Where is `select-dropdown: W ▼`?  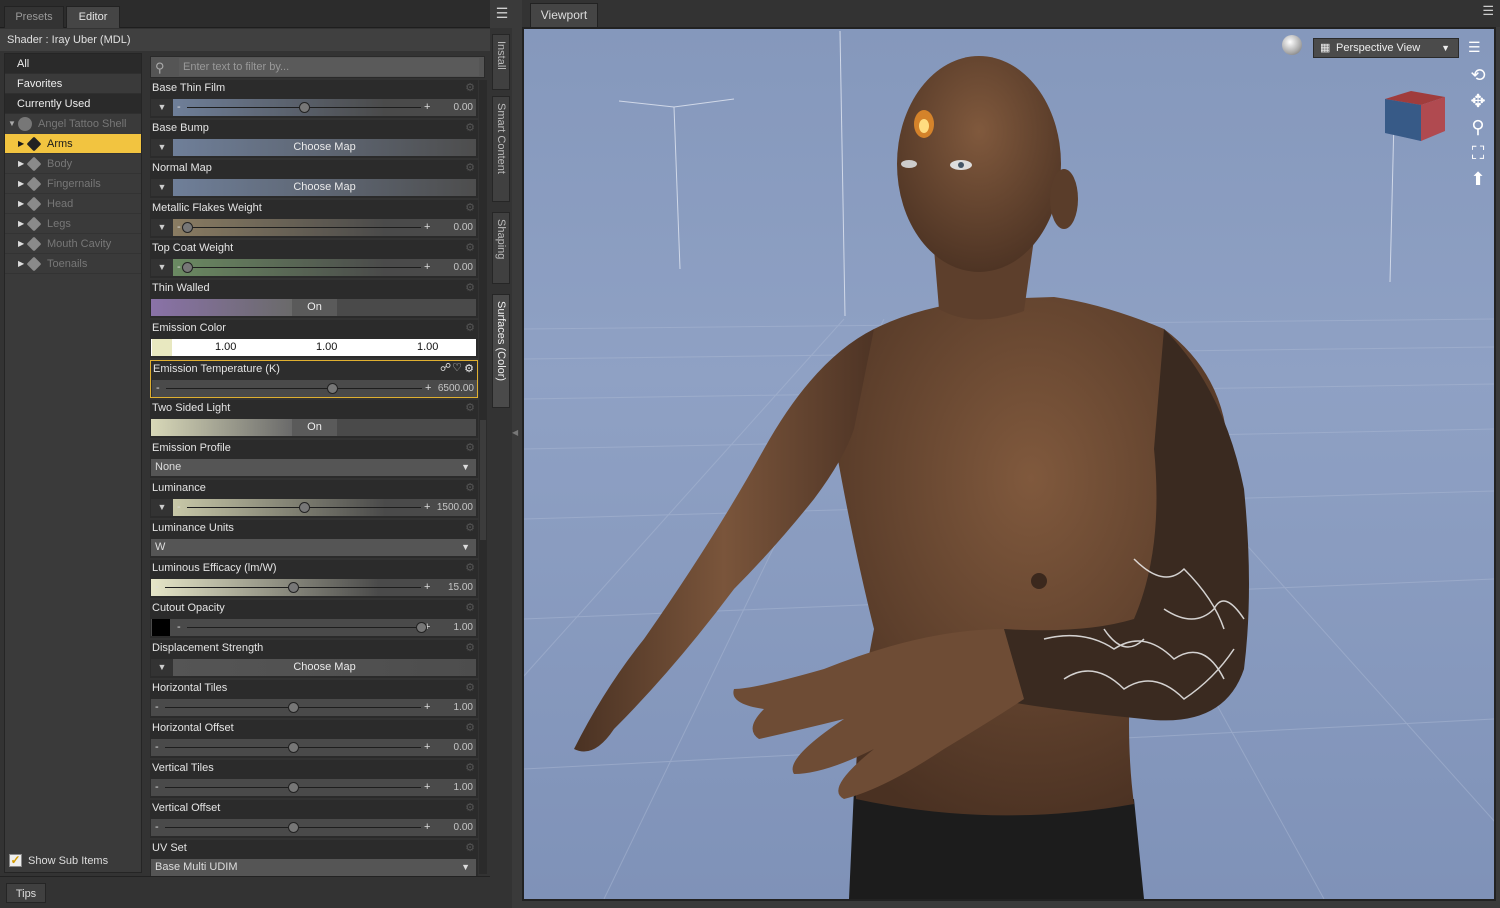 select-dropdown: W ▼ is located at coordinates (313, 547).